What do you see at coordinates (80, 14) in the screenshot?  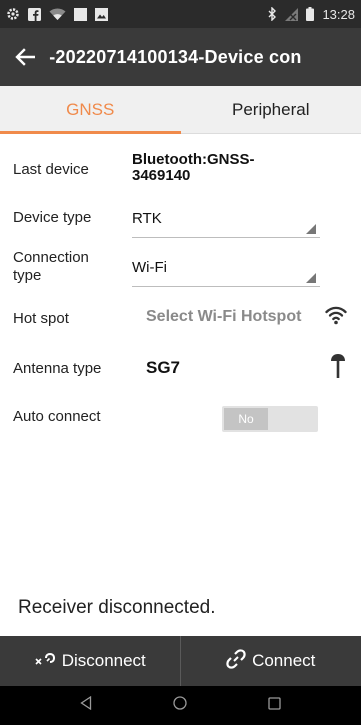 I see `square-icon` at bounding box center [80, 14].